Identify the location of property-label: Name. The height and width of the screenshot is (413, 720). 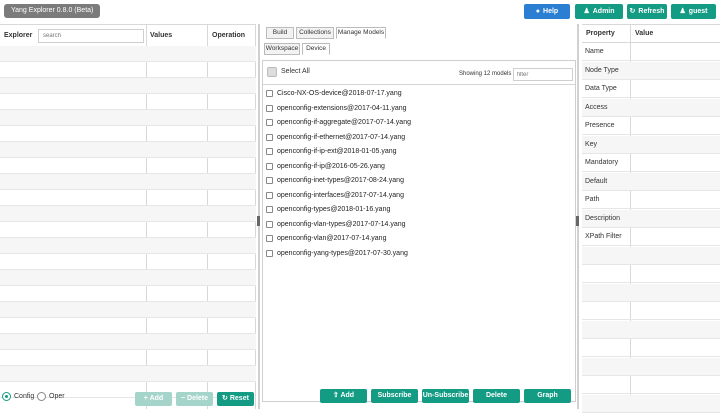
(594, 51).